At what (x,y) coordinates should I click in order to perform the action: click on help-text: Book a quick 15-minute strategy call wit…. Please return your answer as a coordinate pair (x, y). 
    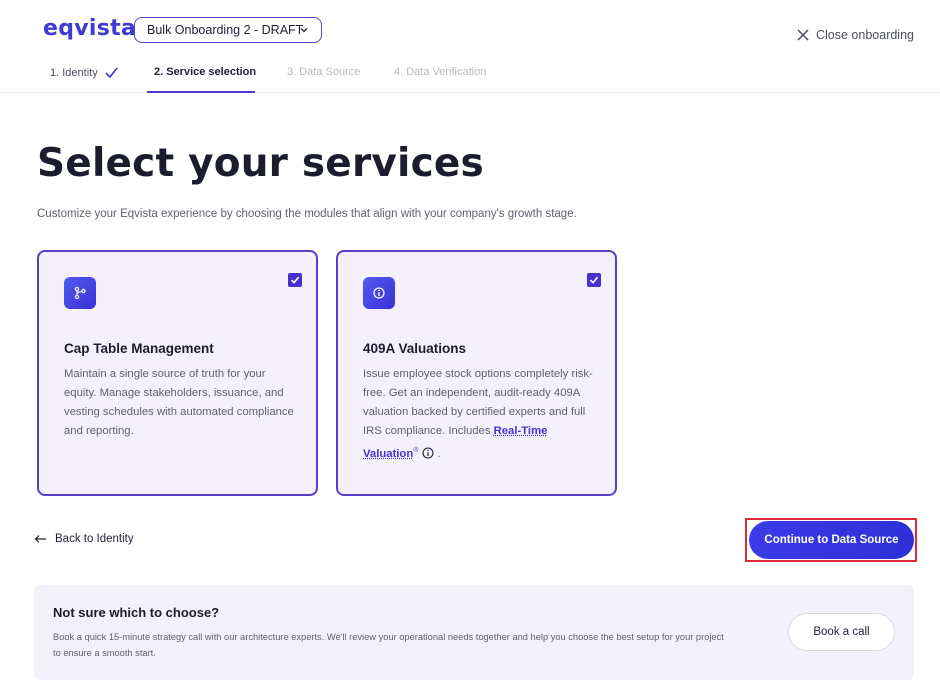
    Looking at the image, I should click on (388, 645).